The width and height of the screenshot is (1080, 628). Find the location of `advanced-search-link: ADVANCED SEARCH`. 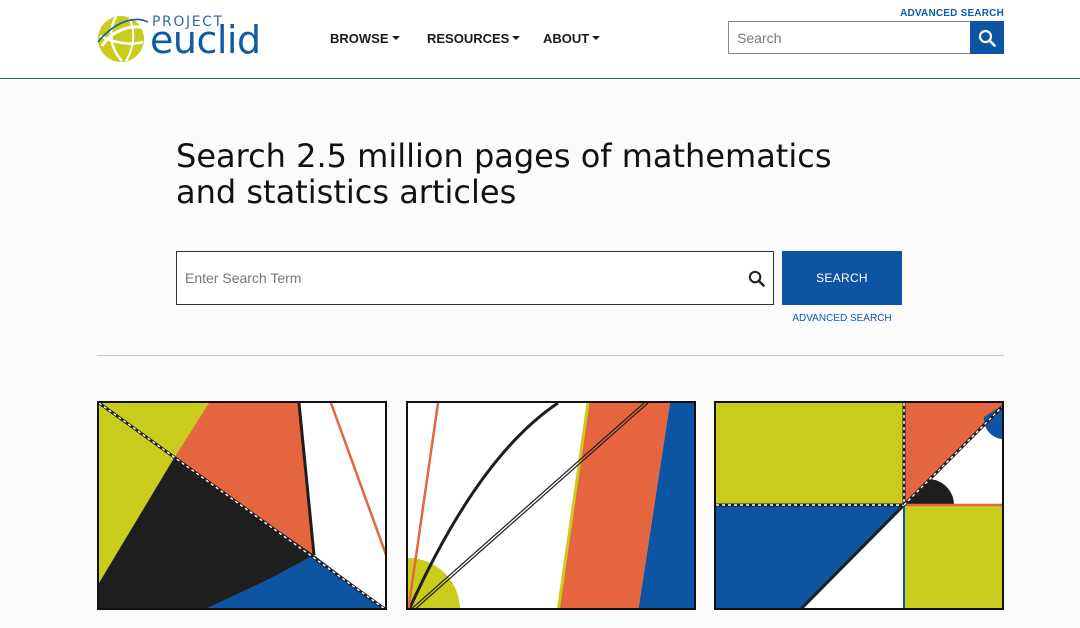

advanced-search-link: ADVANCED SEARCH is located at coordinates (842, 318).